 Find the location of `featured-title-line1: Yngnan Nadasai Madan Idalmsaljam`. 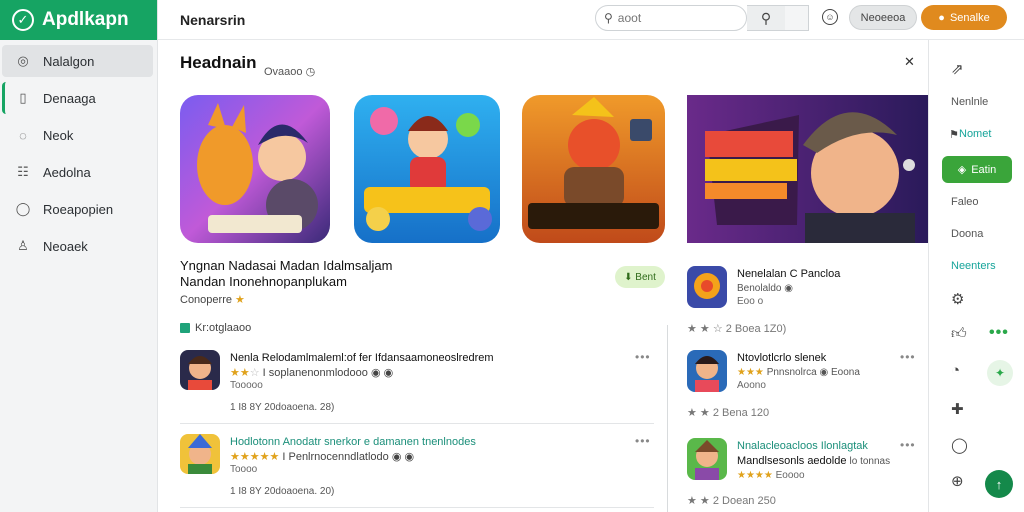

featured-title-line1: Yngnan Nadasai Madan Idalmsaljam is located at coordinates (286, 265).